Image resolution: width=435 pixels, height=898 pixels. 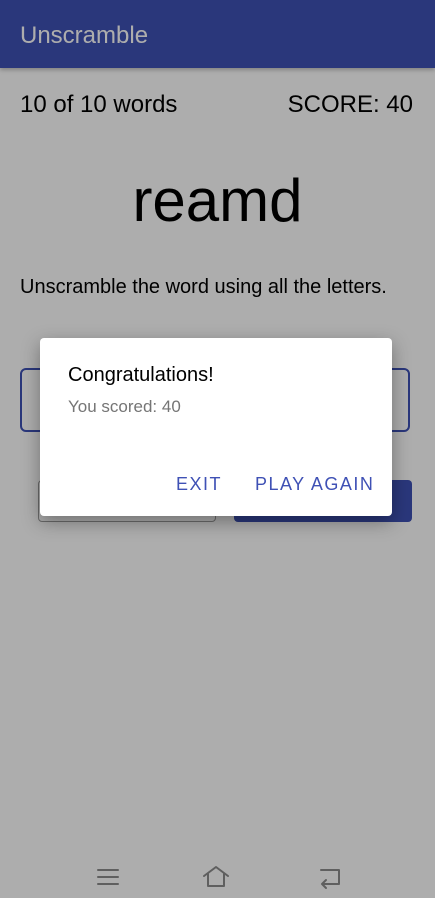 I want to click on menu-icon, so click(x=109, y=877).